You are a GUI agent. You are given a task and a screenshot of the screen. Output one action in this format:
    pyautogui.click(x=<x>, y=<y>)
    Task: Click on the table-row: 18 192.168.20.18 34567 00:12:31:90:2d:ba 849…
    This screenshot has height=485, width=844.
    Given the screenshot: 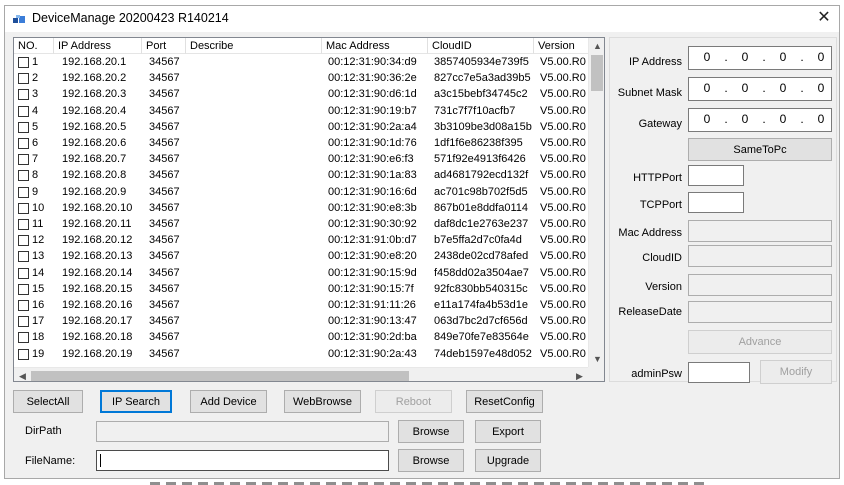 What is the action you would take?
    pyautogui.click(x=301, y=337)
    